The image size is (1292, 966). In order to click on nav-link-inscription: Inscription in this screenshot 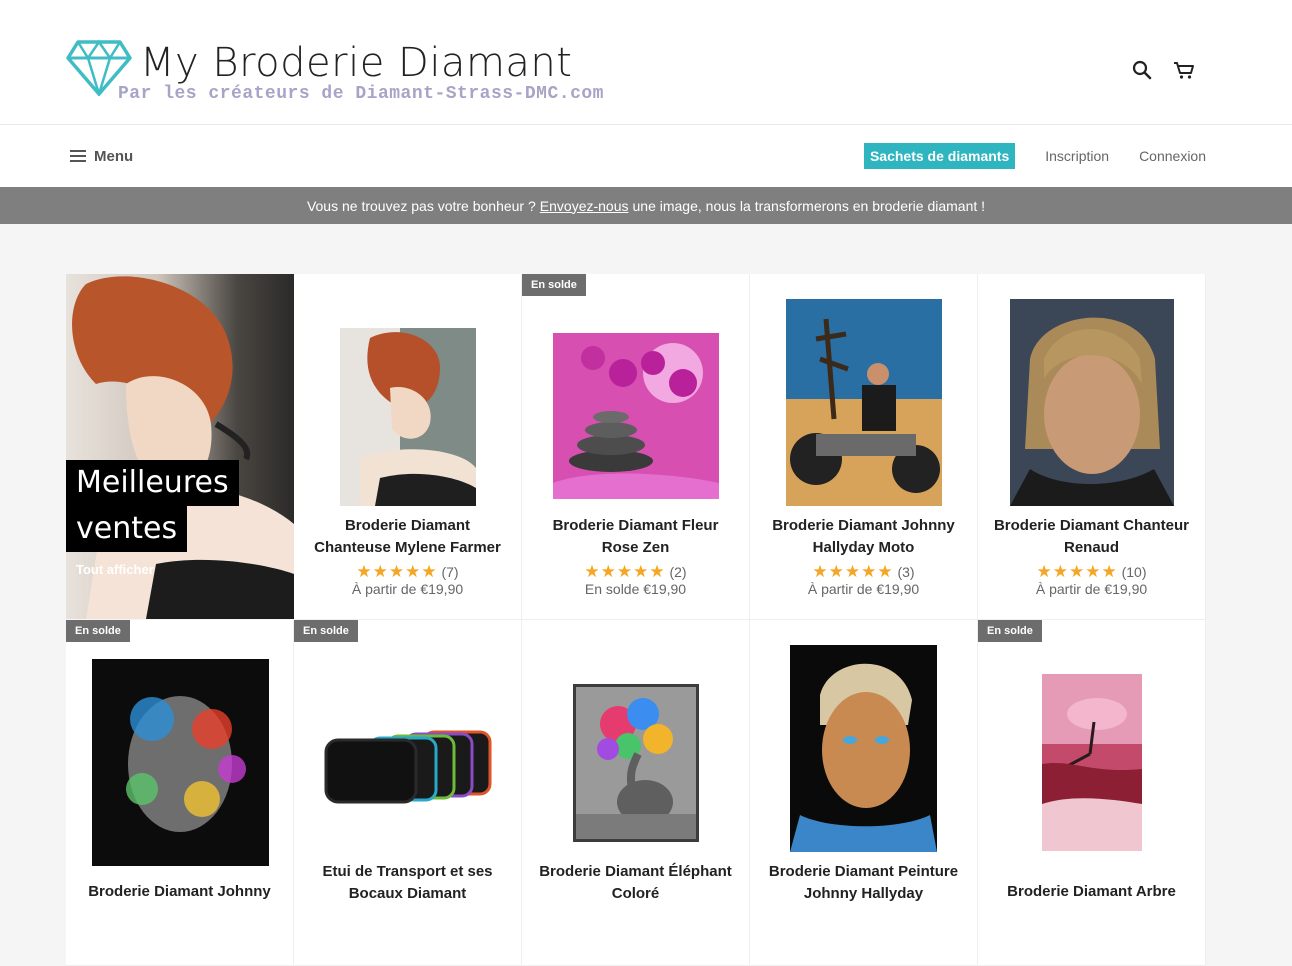, I will do `click(1077, 156)`.